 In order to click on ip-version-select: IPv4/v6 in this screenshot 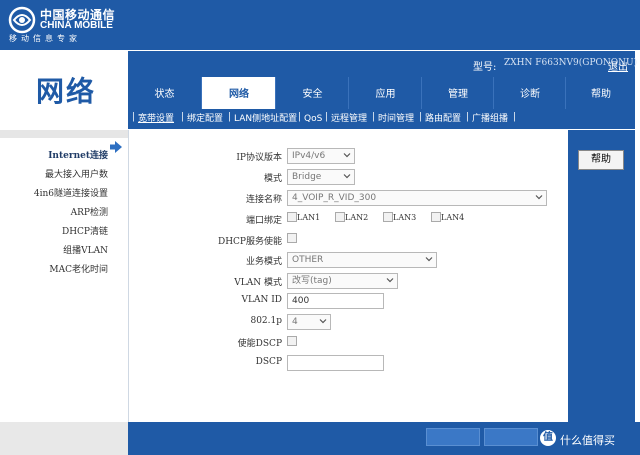, I will do `click(321, 156)`.